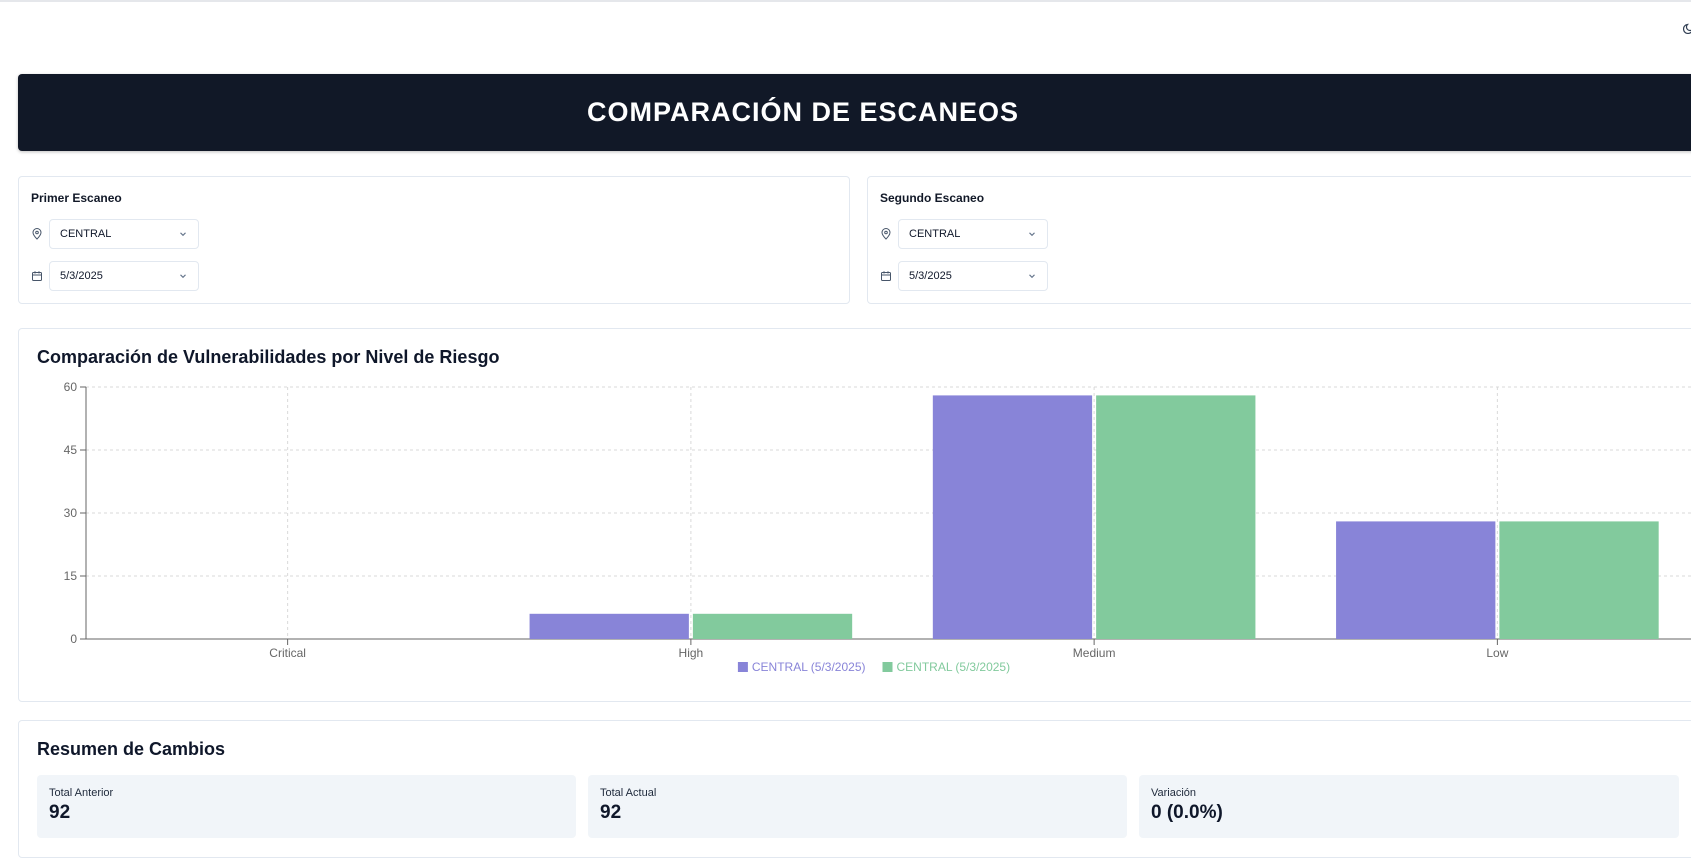 This screenshot has height=867, width=1691. I want to click on current-total-value: 92, so click(611, 812).